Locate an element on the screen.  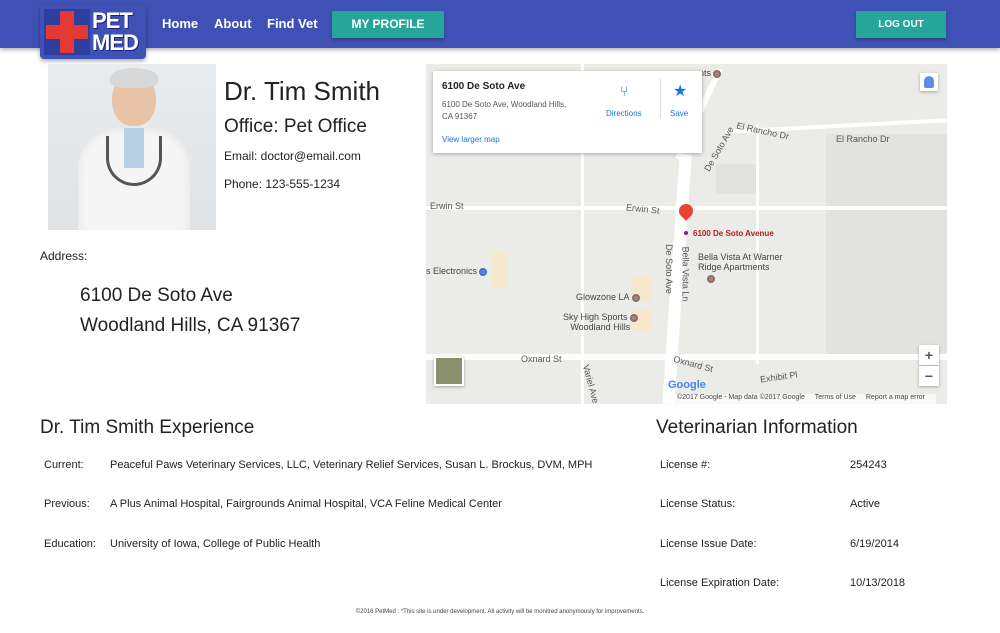
satellite-thumbnail is located at coordinates (449, 371).